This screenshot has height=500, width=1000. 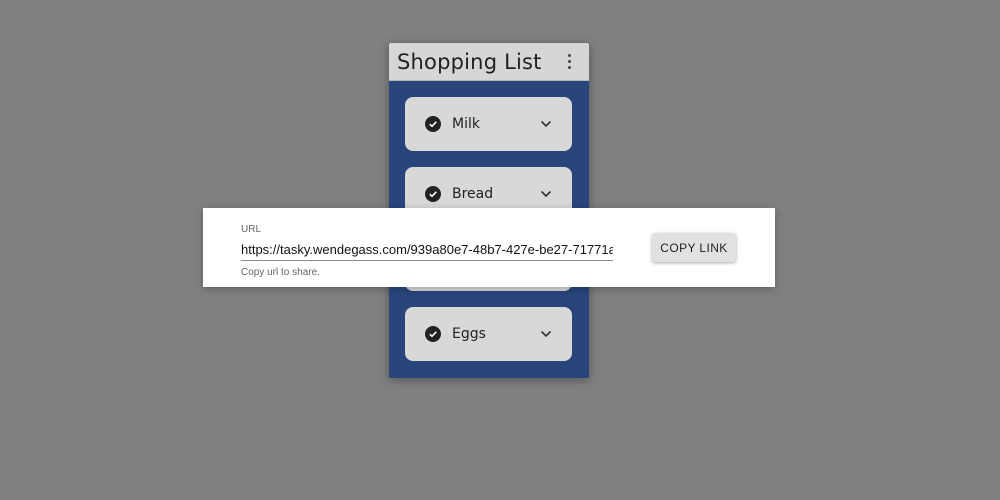 What do you see at coordinates (466, 124) in the screenshot?
I see `list-item-label: Milk` at bounding box center [466, 124].